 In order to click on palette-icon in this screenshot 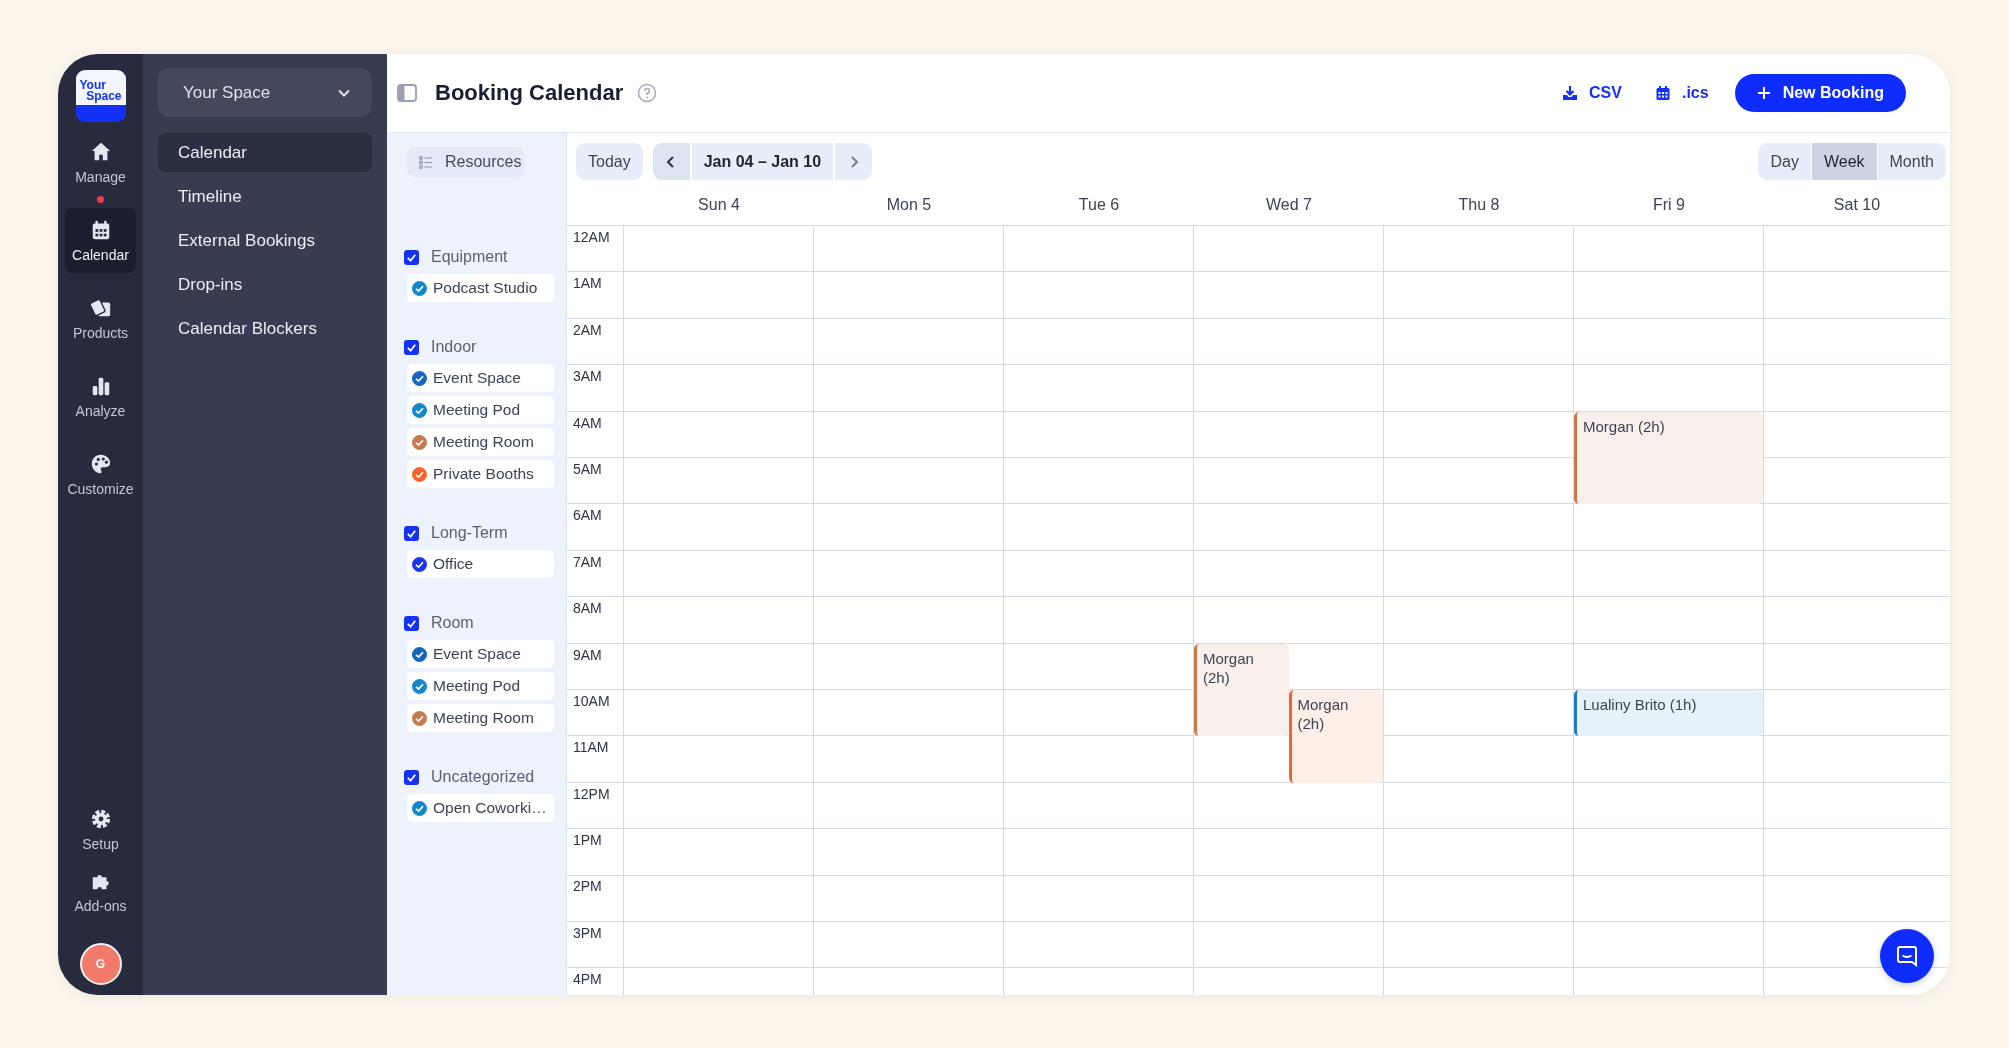, I will do `click(100, 463)`.